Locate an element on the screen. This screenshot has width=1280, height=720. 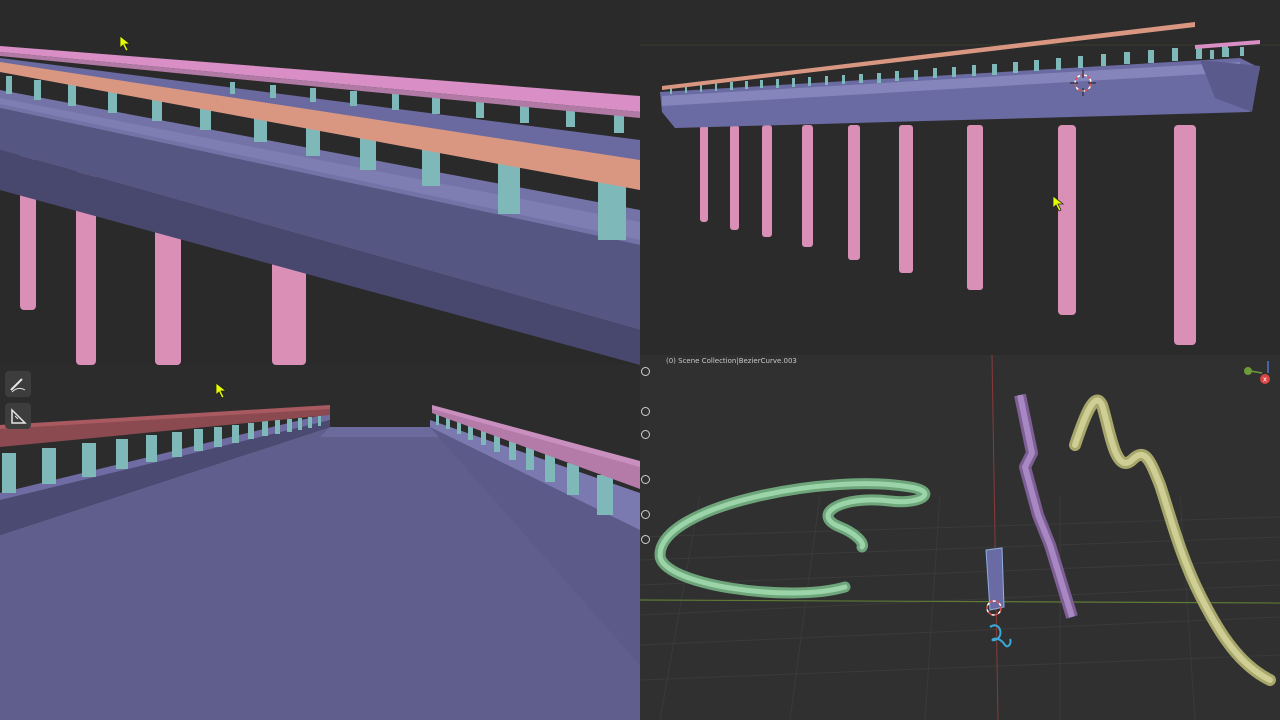
measure-tool-icon is located at coordinates (19, 416).